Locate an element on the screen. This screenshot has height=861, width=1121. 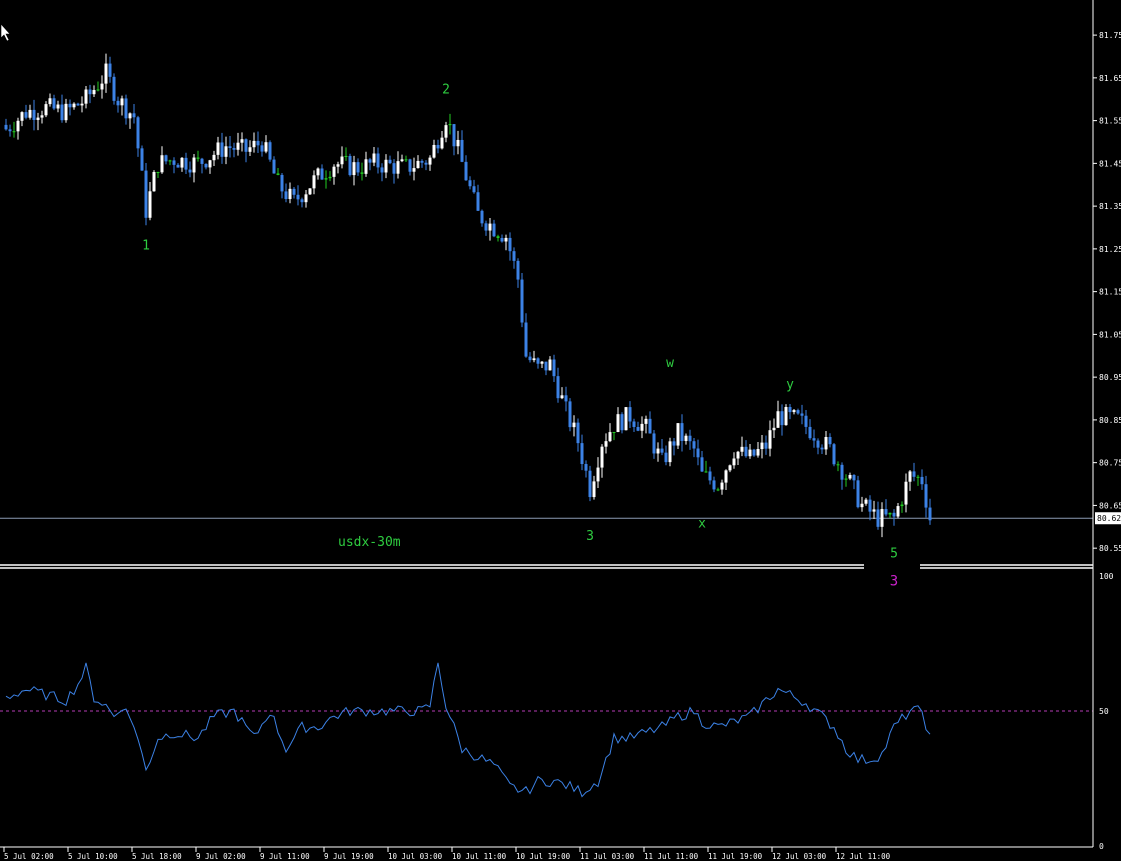
time-tick-label: 9 Jul 11:00 is located at coordinates (285, 856).